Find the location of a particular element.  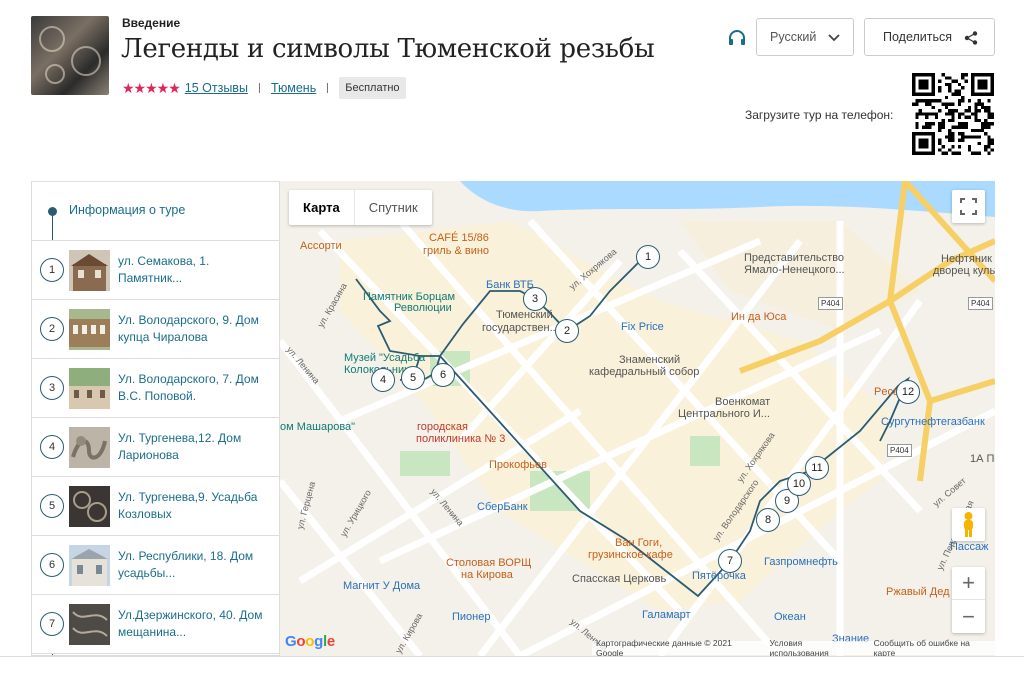

stop-label: Ул. Тургенева,9. Усадьба Козловых is located at coordinates (188, 505).